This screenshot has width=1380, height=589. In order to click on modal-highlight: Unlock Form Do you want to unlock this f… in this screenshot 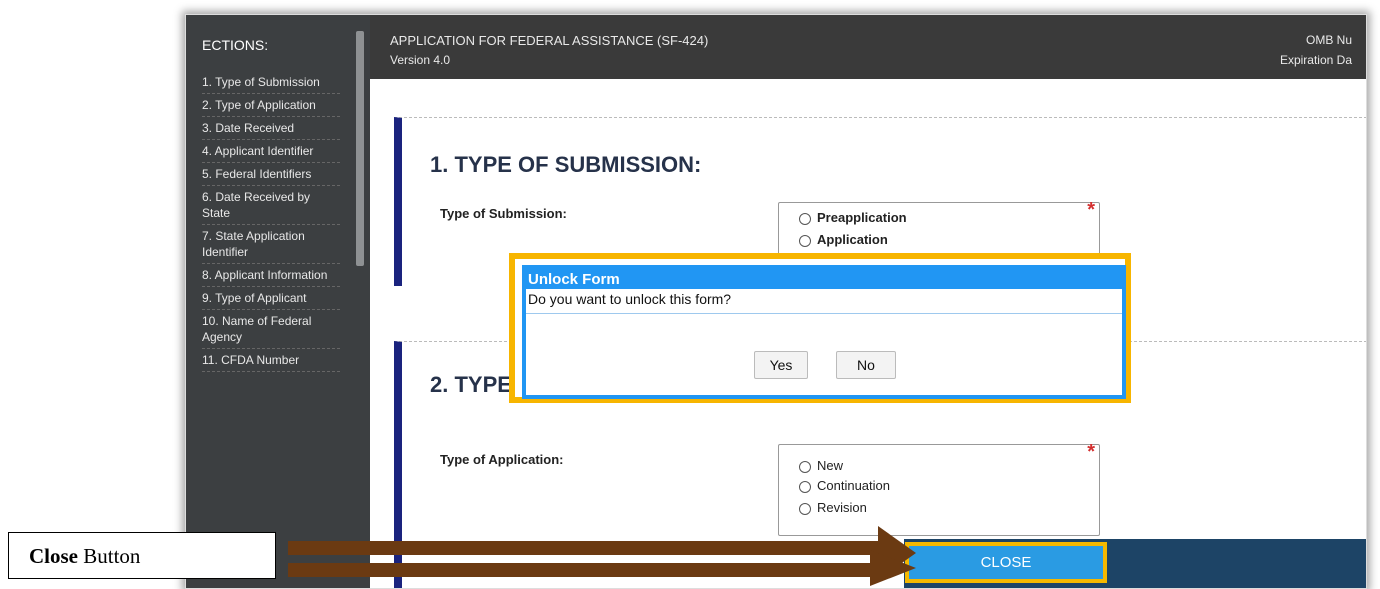, I will do `click(820, 328)`.